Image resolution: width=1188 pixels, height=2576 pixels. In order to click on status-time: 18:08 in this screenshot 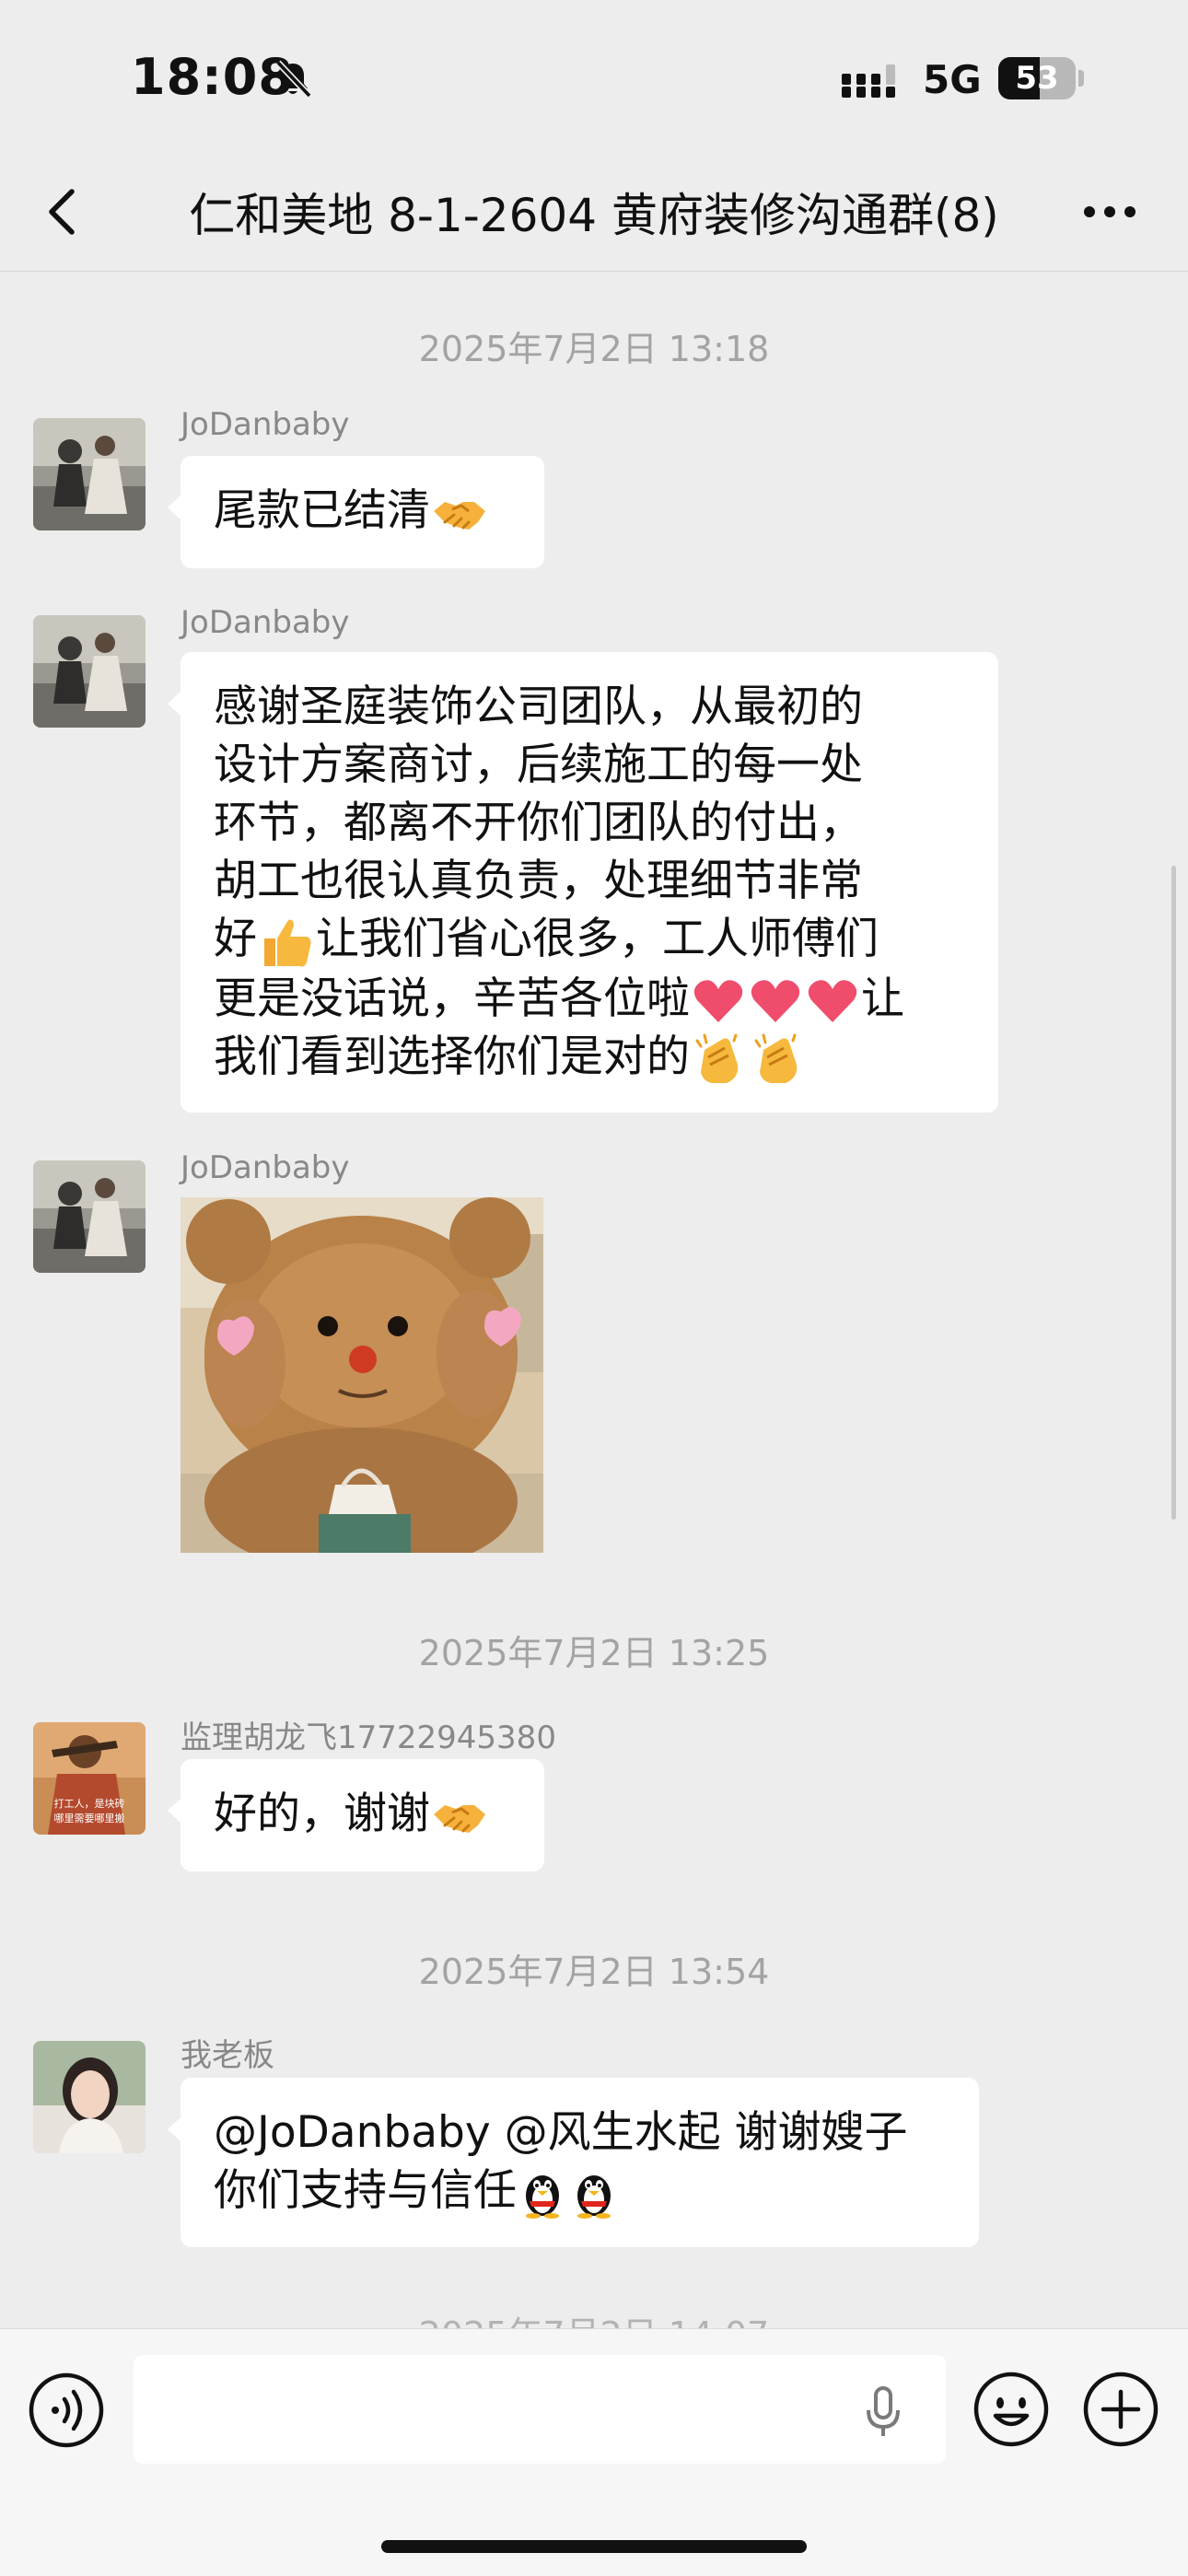, I will do `click(212, 77)`.